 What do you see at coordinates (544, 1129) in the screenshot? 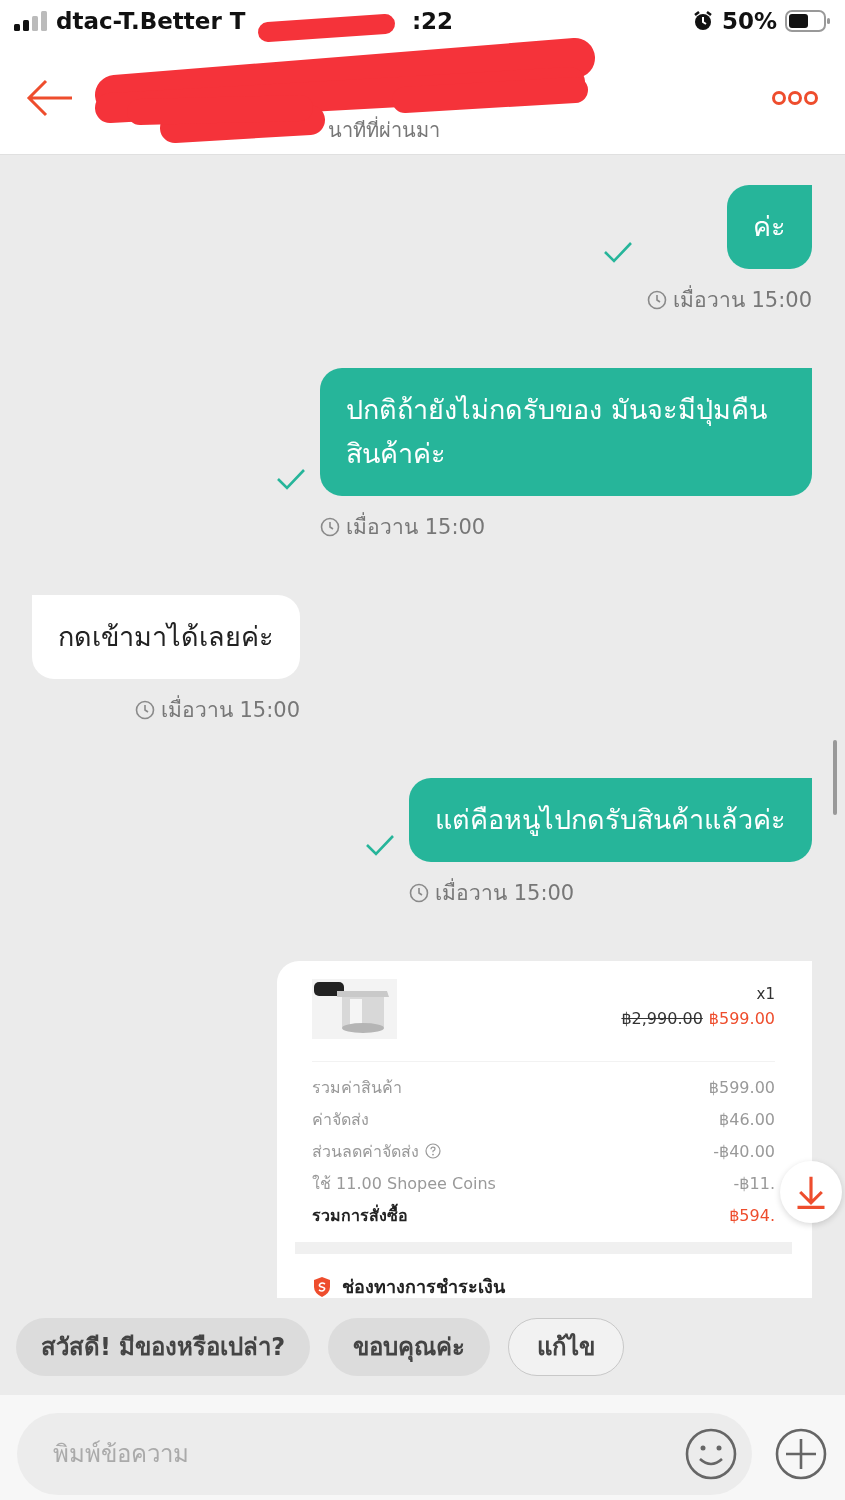
I see `order-card: x1 ฿2,990.00 ฿599.00 รวมค่าสินค้า ฿599.00 ค่าจัดส่ง ฿46.00 ส่วนลดค่าจัดส่ง -฿40.00 ใช้ 11.00 Shopee Coins -฿11. รวมการสั่งซื้อ ฿594. ช่องทางการชำระเงิน` at bounding box center [544, 1129].